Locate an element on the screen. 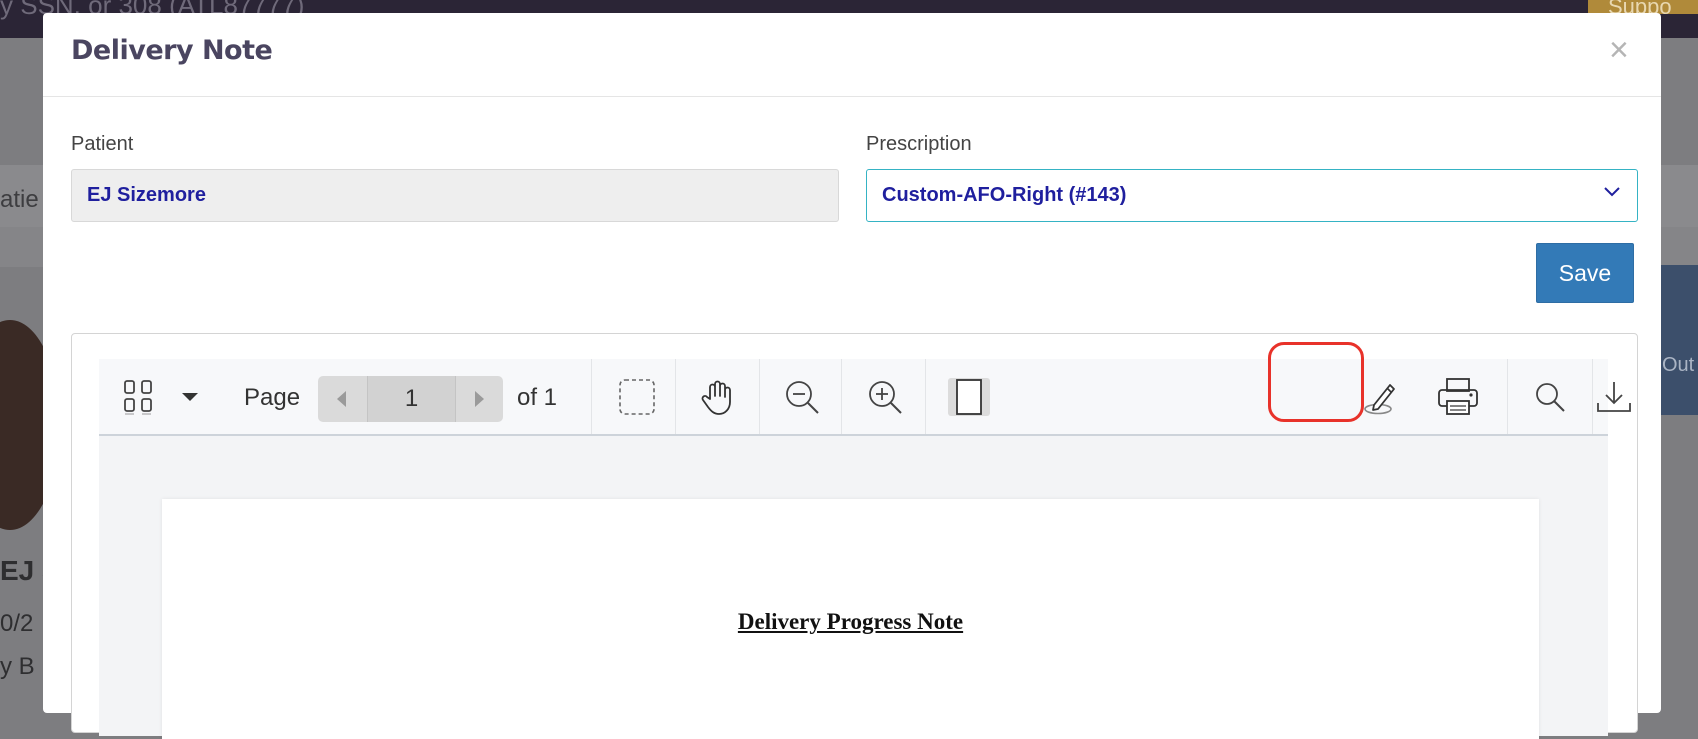 The width and height of the screenshot is (1698, 739). previous-page-button is located at coordinates (342, 399).